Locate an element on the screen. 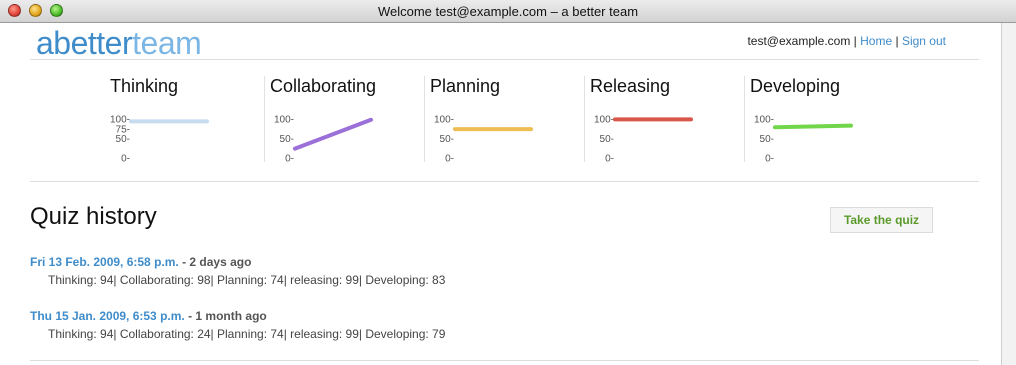 The height and width of the screenshot is (365, 1016). window-title: Welcome test@example.com – a better team is located at coordinates (508, 11).